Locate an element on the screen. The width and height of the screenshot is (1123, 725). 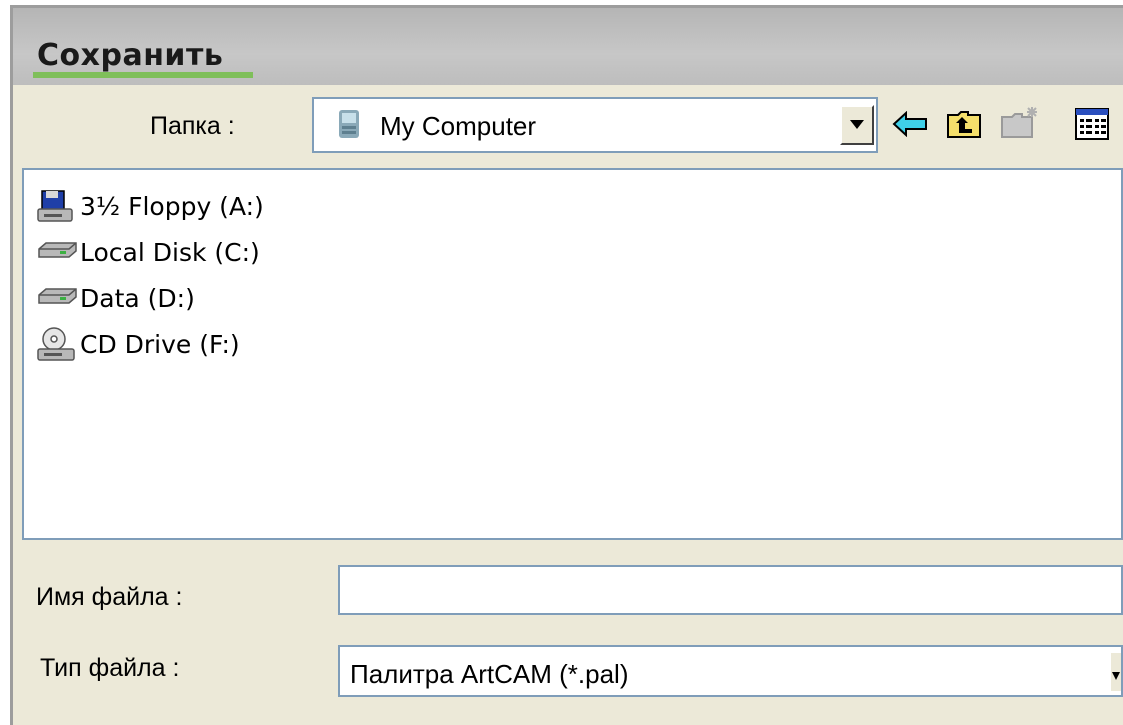
filename-label: Имя файла : is located at coordinates (109, 597).